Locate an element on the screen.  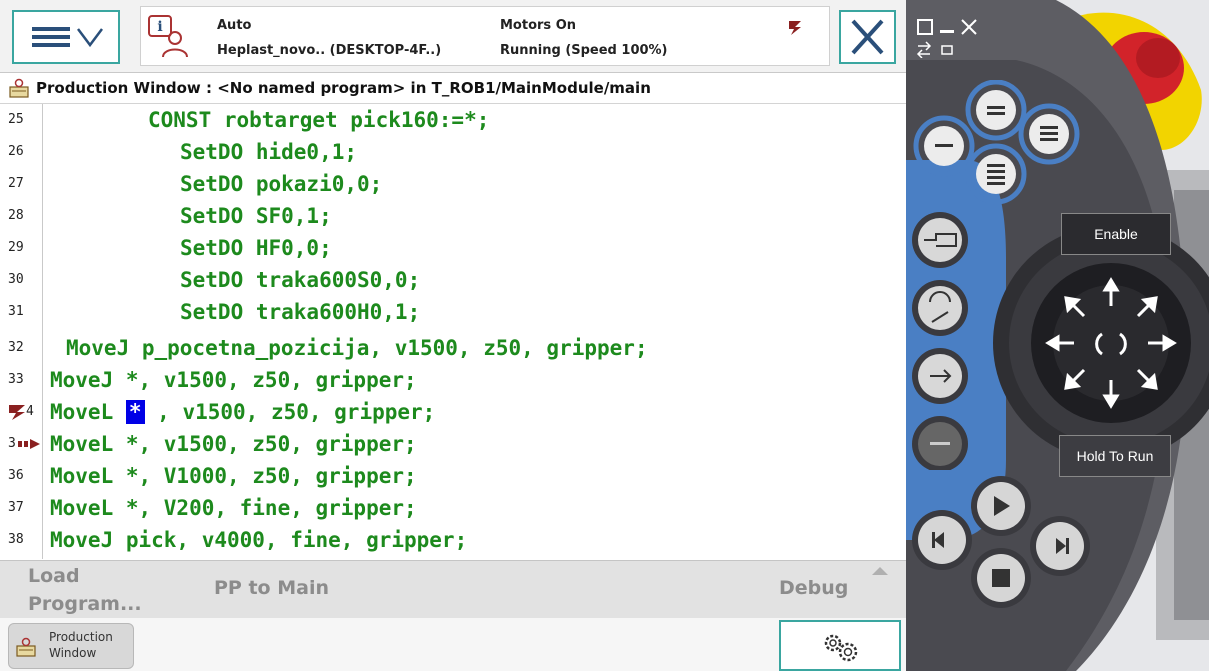
info-user-icon: i is located at coordinates (168, 36).